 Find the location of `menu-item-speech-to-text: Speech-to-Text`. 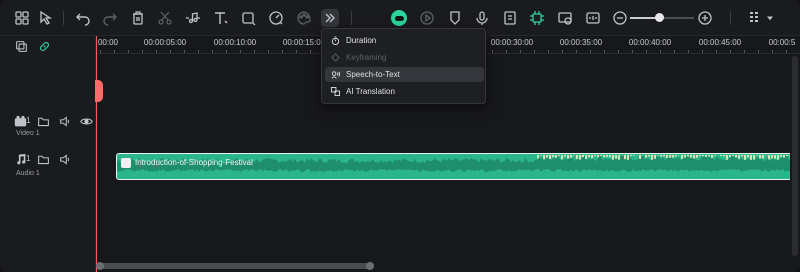

menu-item-speech-to-text: Speech-to-Text is located at coordinates (404, 74).